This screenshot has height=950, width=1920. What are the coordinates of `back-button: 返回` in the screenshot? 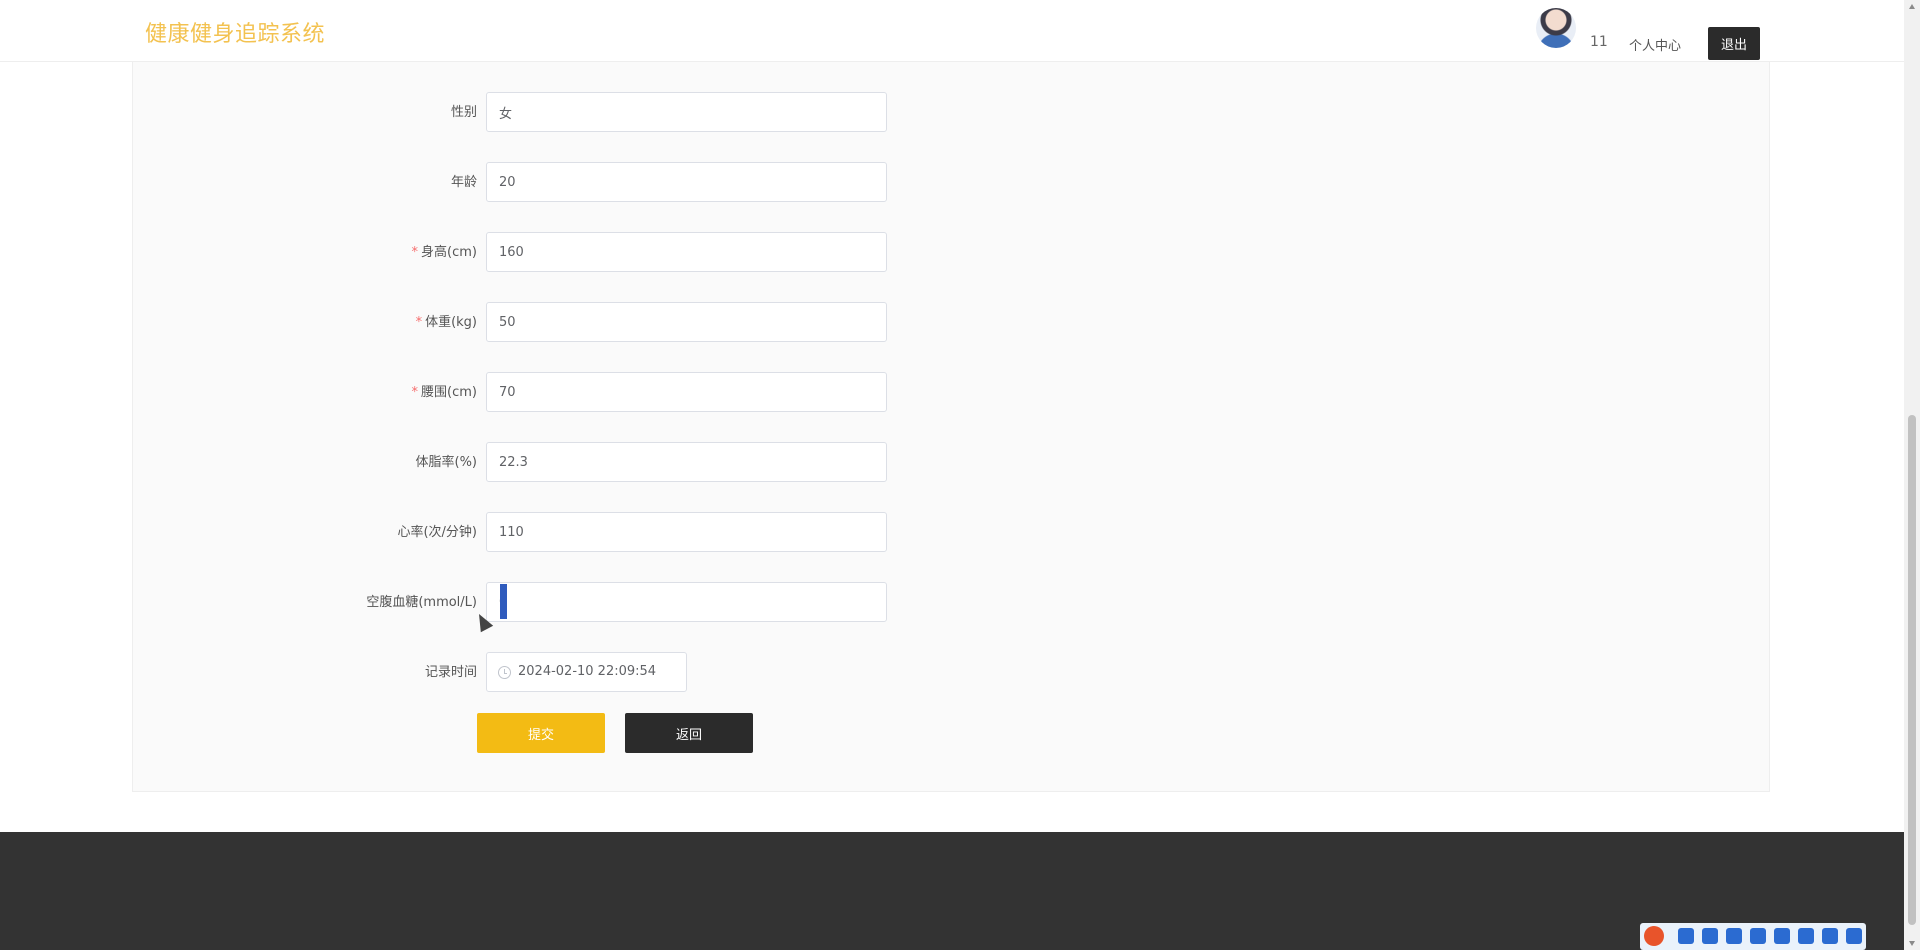 It's located at (689, 733).